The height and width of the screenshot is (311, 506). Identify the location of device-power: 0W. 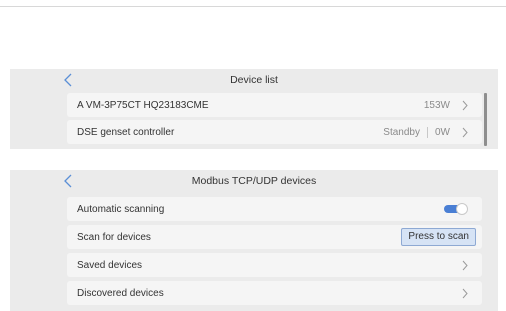
(442, 132).